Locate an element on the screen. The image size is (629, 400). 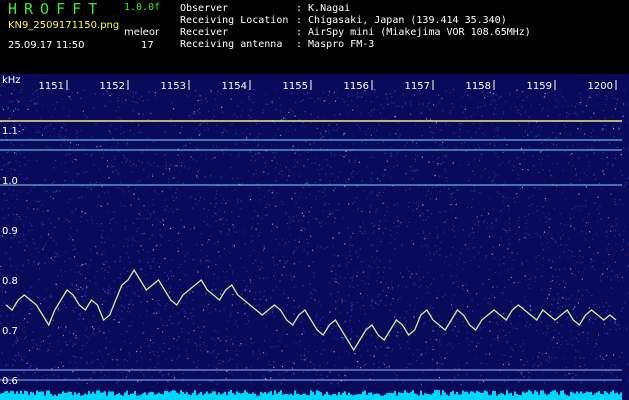
x-tick-label: 1153 is located at coordinates (173, 86).